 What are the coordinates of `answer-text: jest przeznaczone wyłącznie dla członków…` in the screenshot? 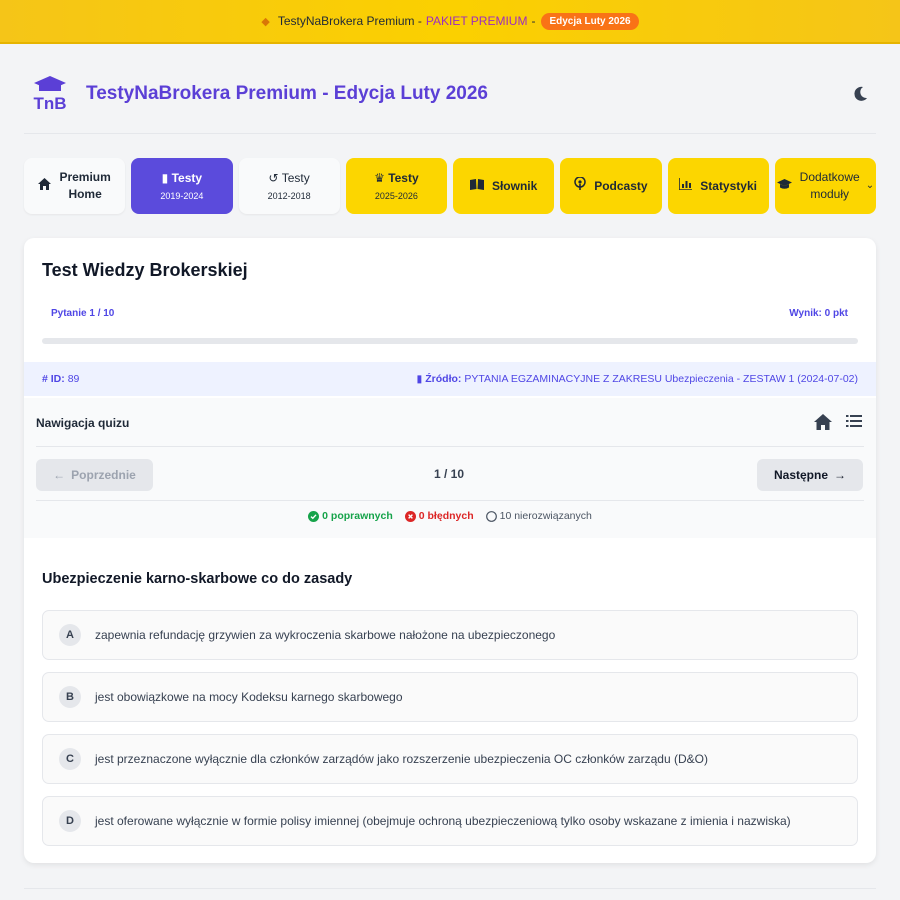 It's located at (401, 759).